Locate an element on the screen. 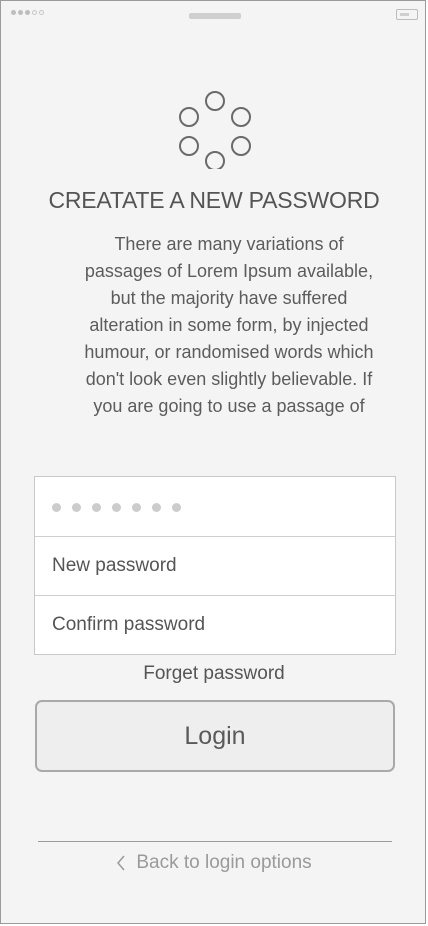 Image resolution: width=428 pixels, height=926 pixels. confirm-password-placeholder: Confirm password is located at coordinates (129, 624).